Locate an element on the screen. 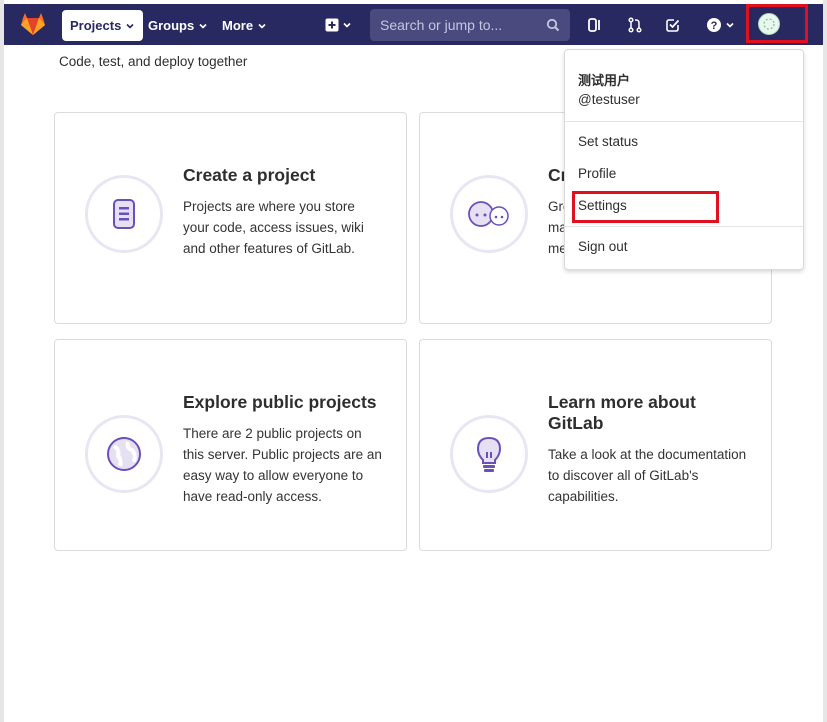 Image resolution: width=827 pixels, height=722 pixels. new-item-dropdown is located at coordinates (338, 25).